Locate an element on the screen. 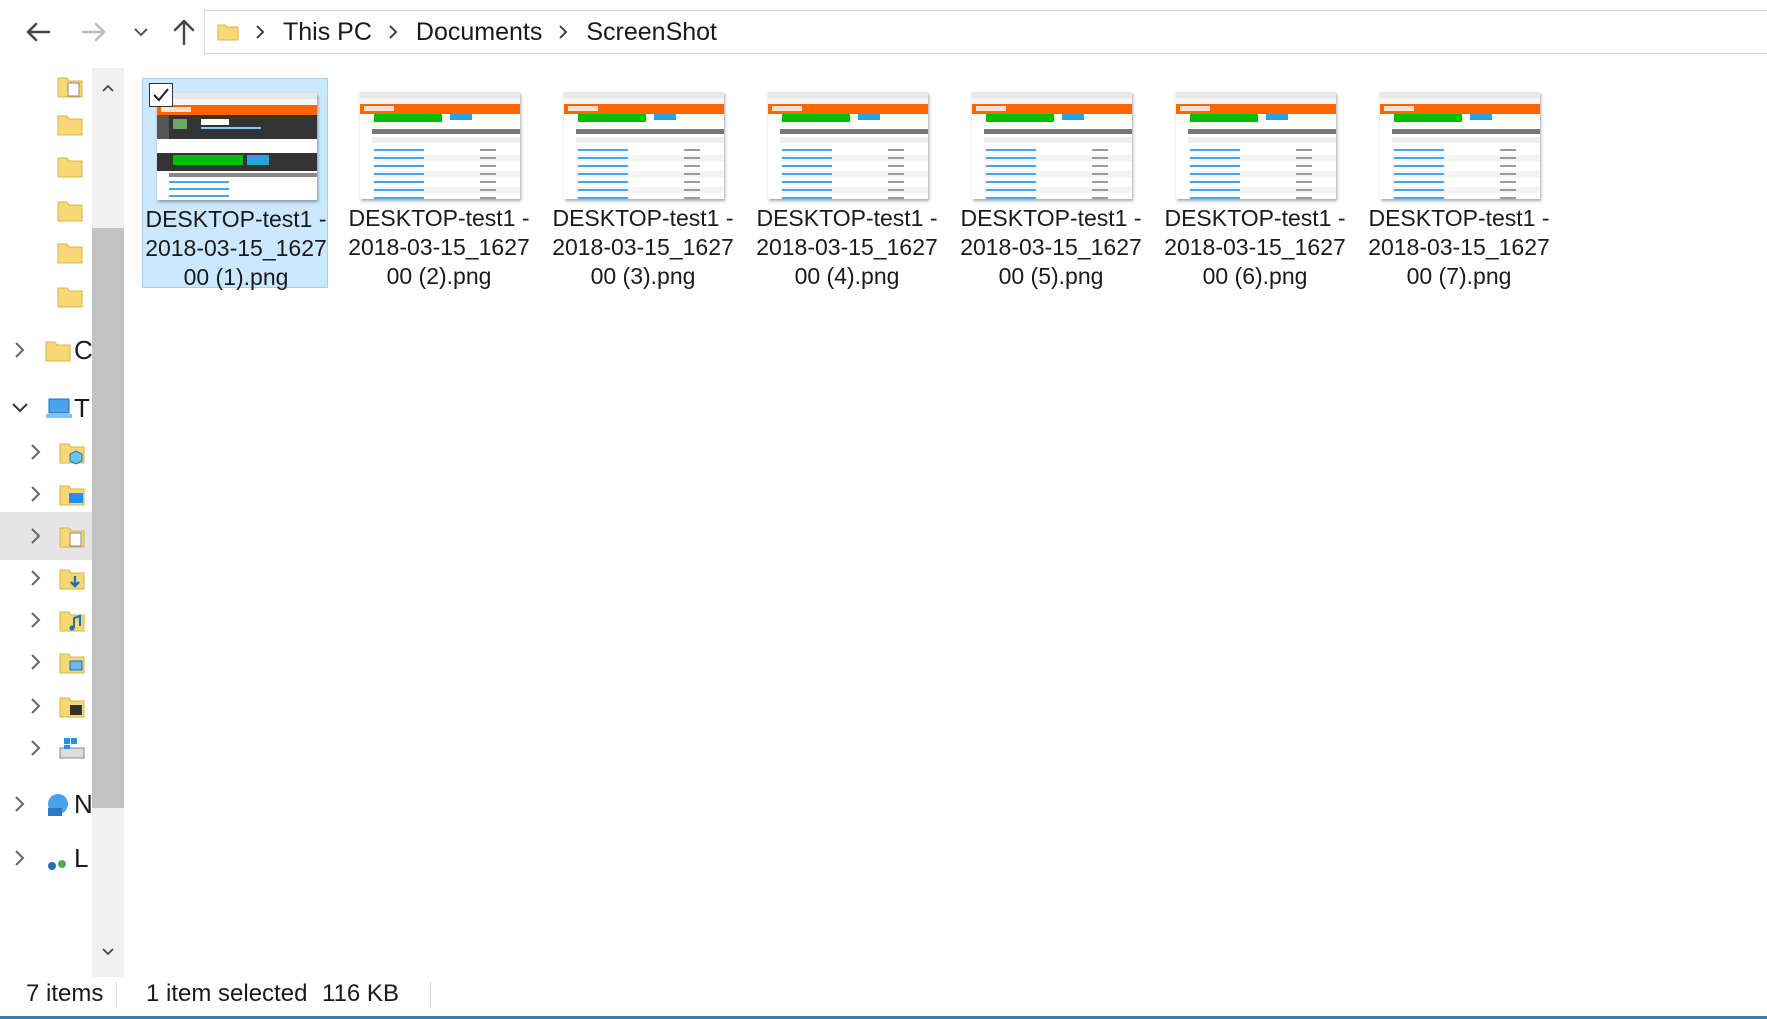  scroll-down-button is located at coordinates (108, 952).